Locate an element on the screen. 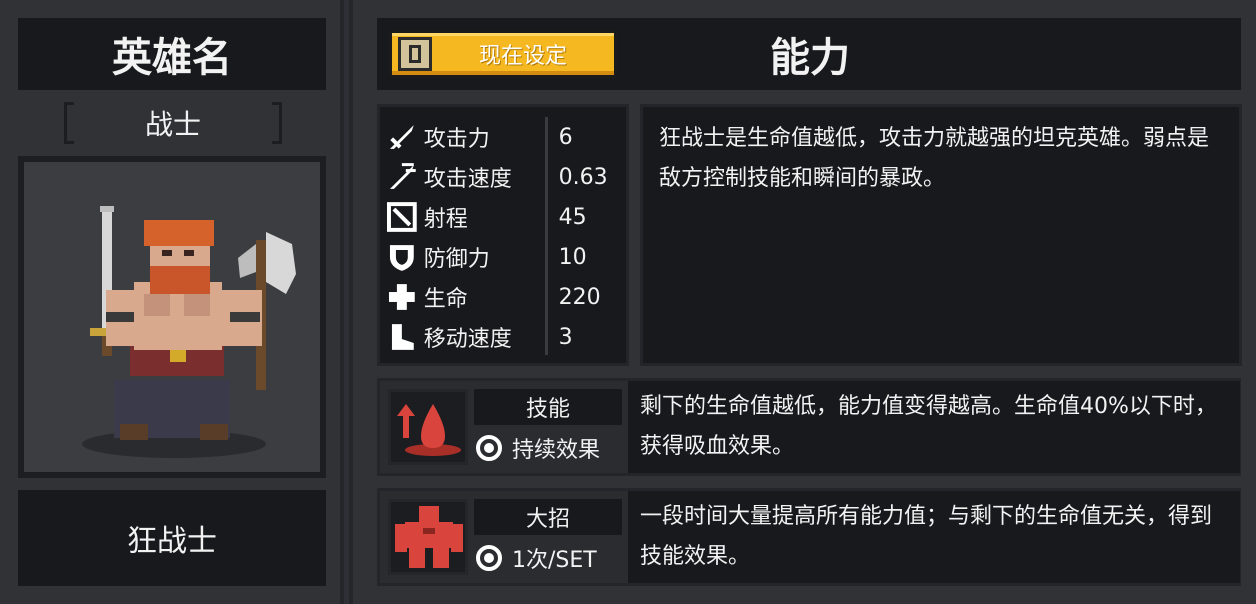 This screenshot has height=604, width=1256. stat-value: 10 is located at coordinates (572, 257).